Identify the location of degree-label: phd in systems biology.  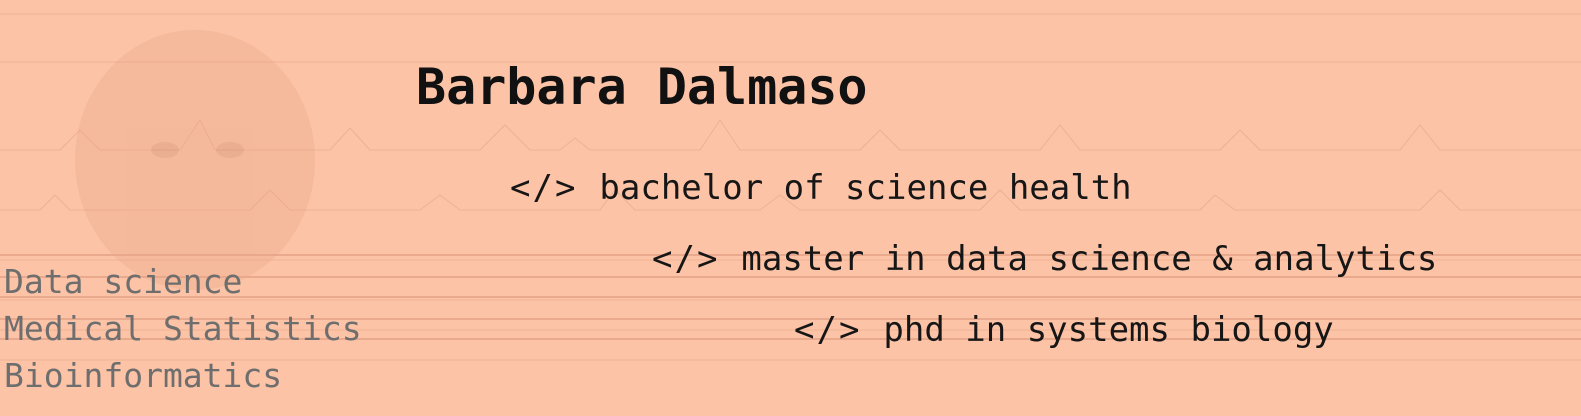
(1108, 330).